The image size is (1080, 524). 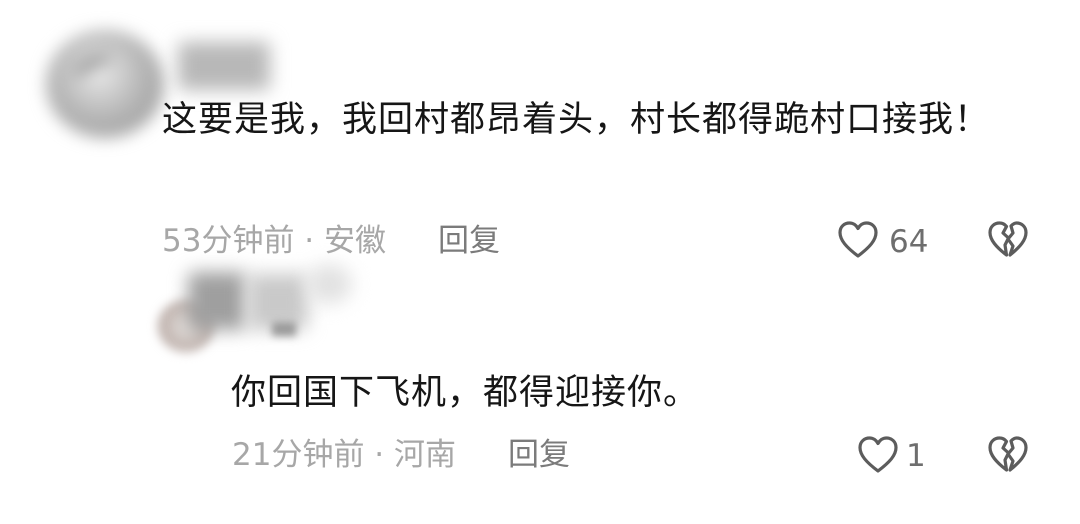 What do you see at coordinates (576, 120) in the screenshot?
I see `comment-text: 这要是我，我回村都昂着头，村长都得跪村口接我！` at bounding box center [576, 120].